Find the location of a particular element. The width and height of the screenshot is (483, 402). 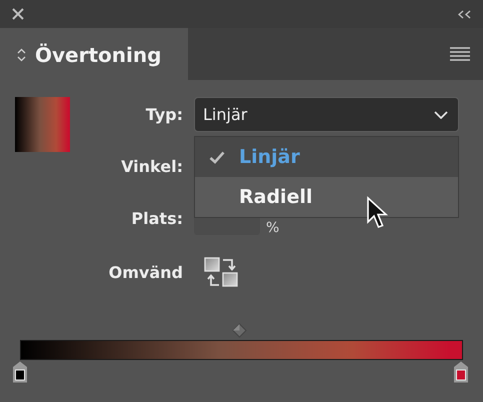

close-icon is located at coordinates (18, 14).